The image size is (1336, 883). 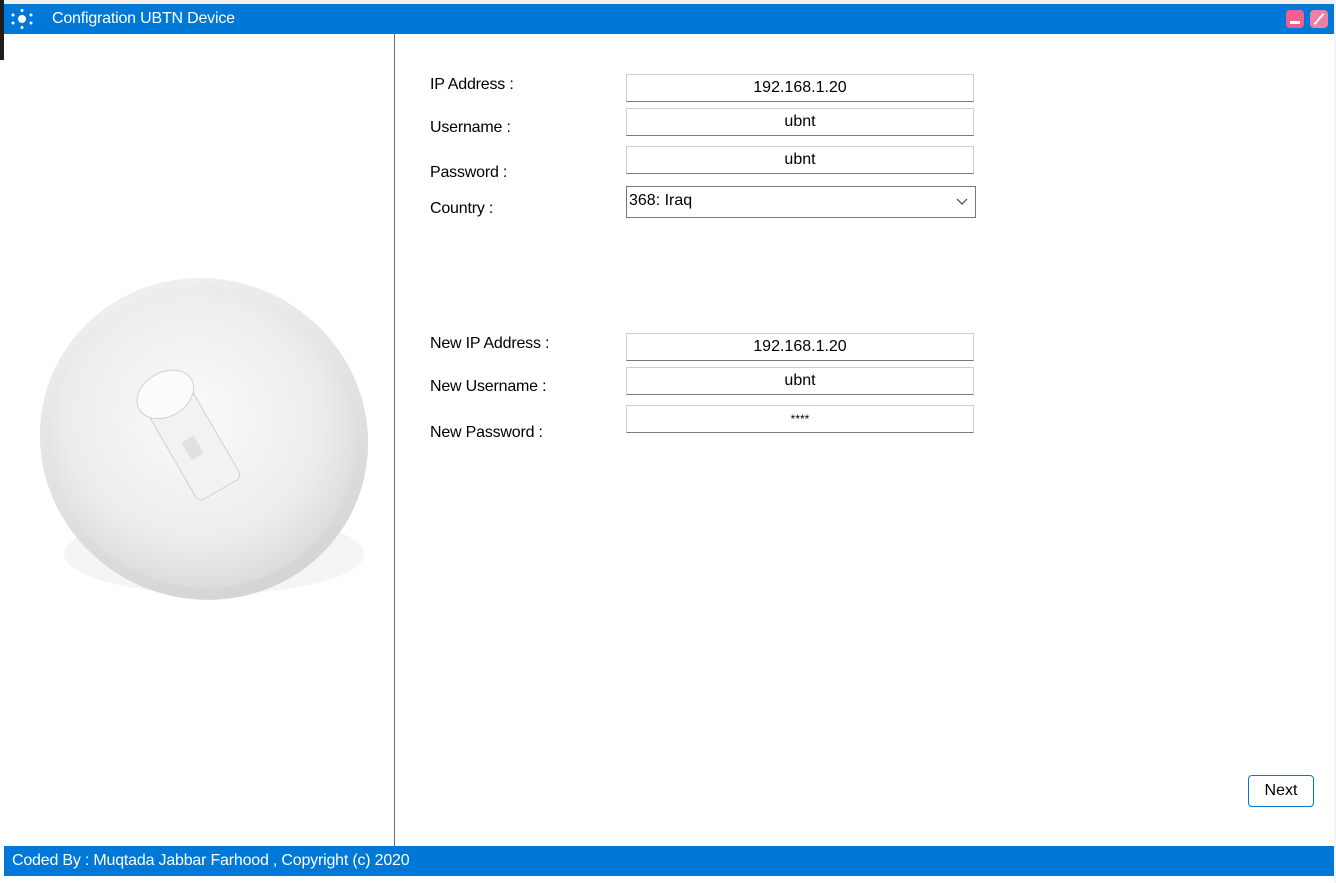 I want to click on country-label: Country :, so click(x=462, y=208).